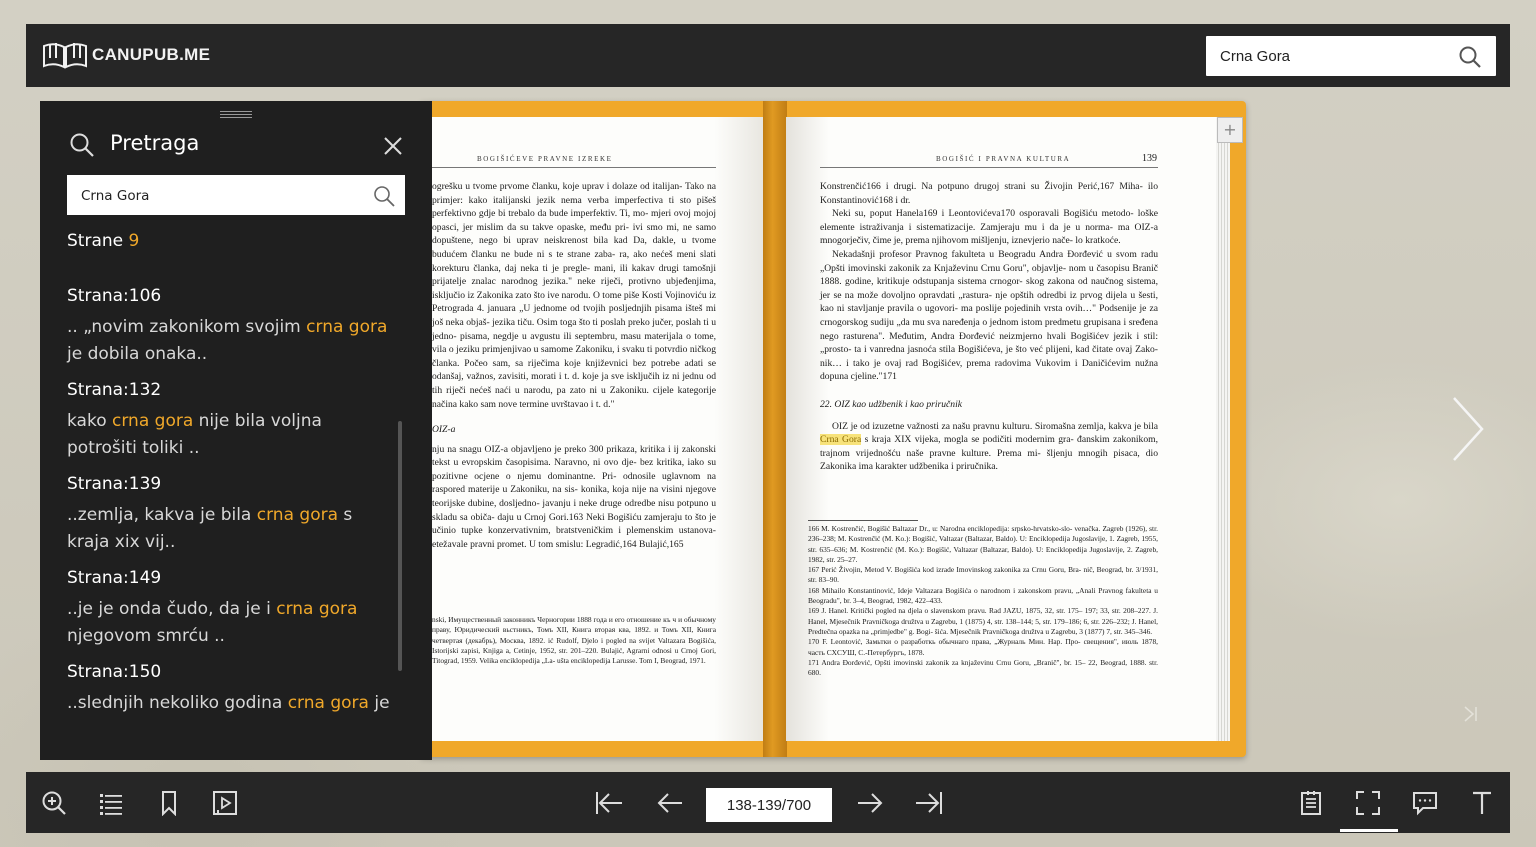  Describe the element at coordinates (103, 241) in the screenshot. I see `result-count: Strane 9` at that location.